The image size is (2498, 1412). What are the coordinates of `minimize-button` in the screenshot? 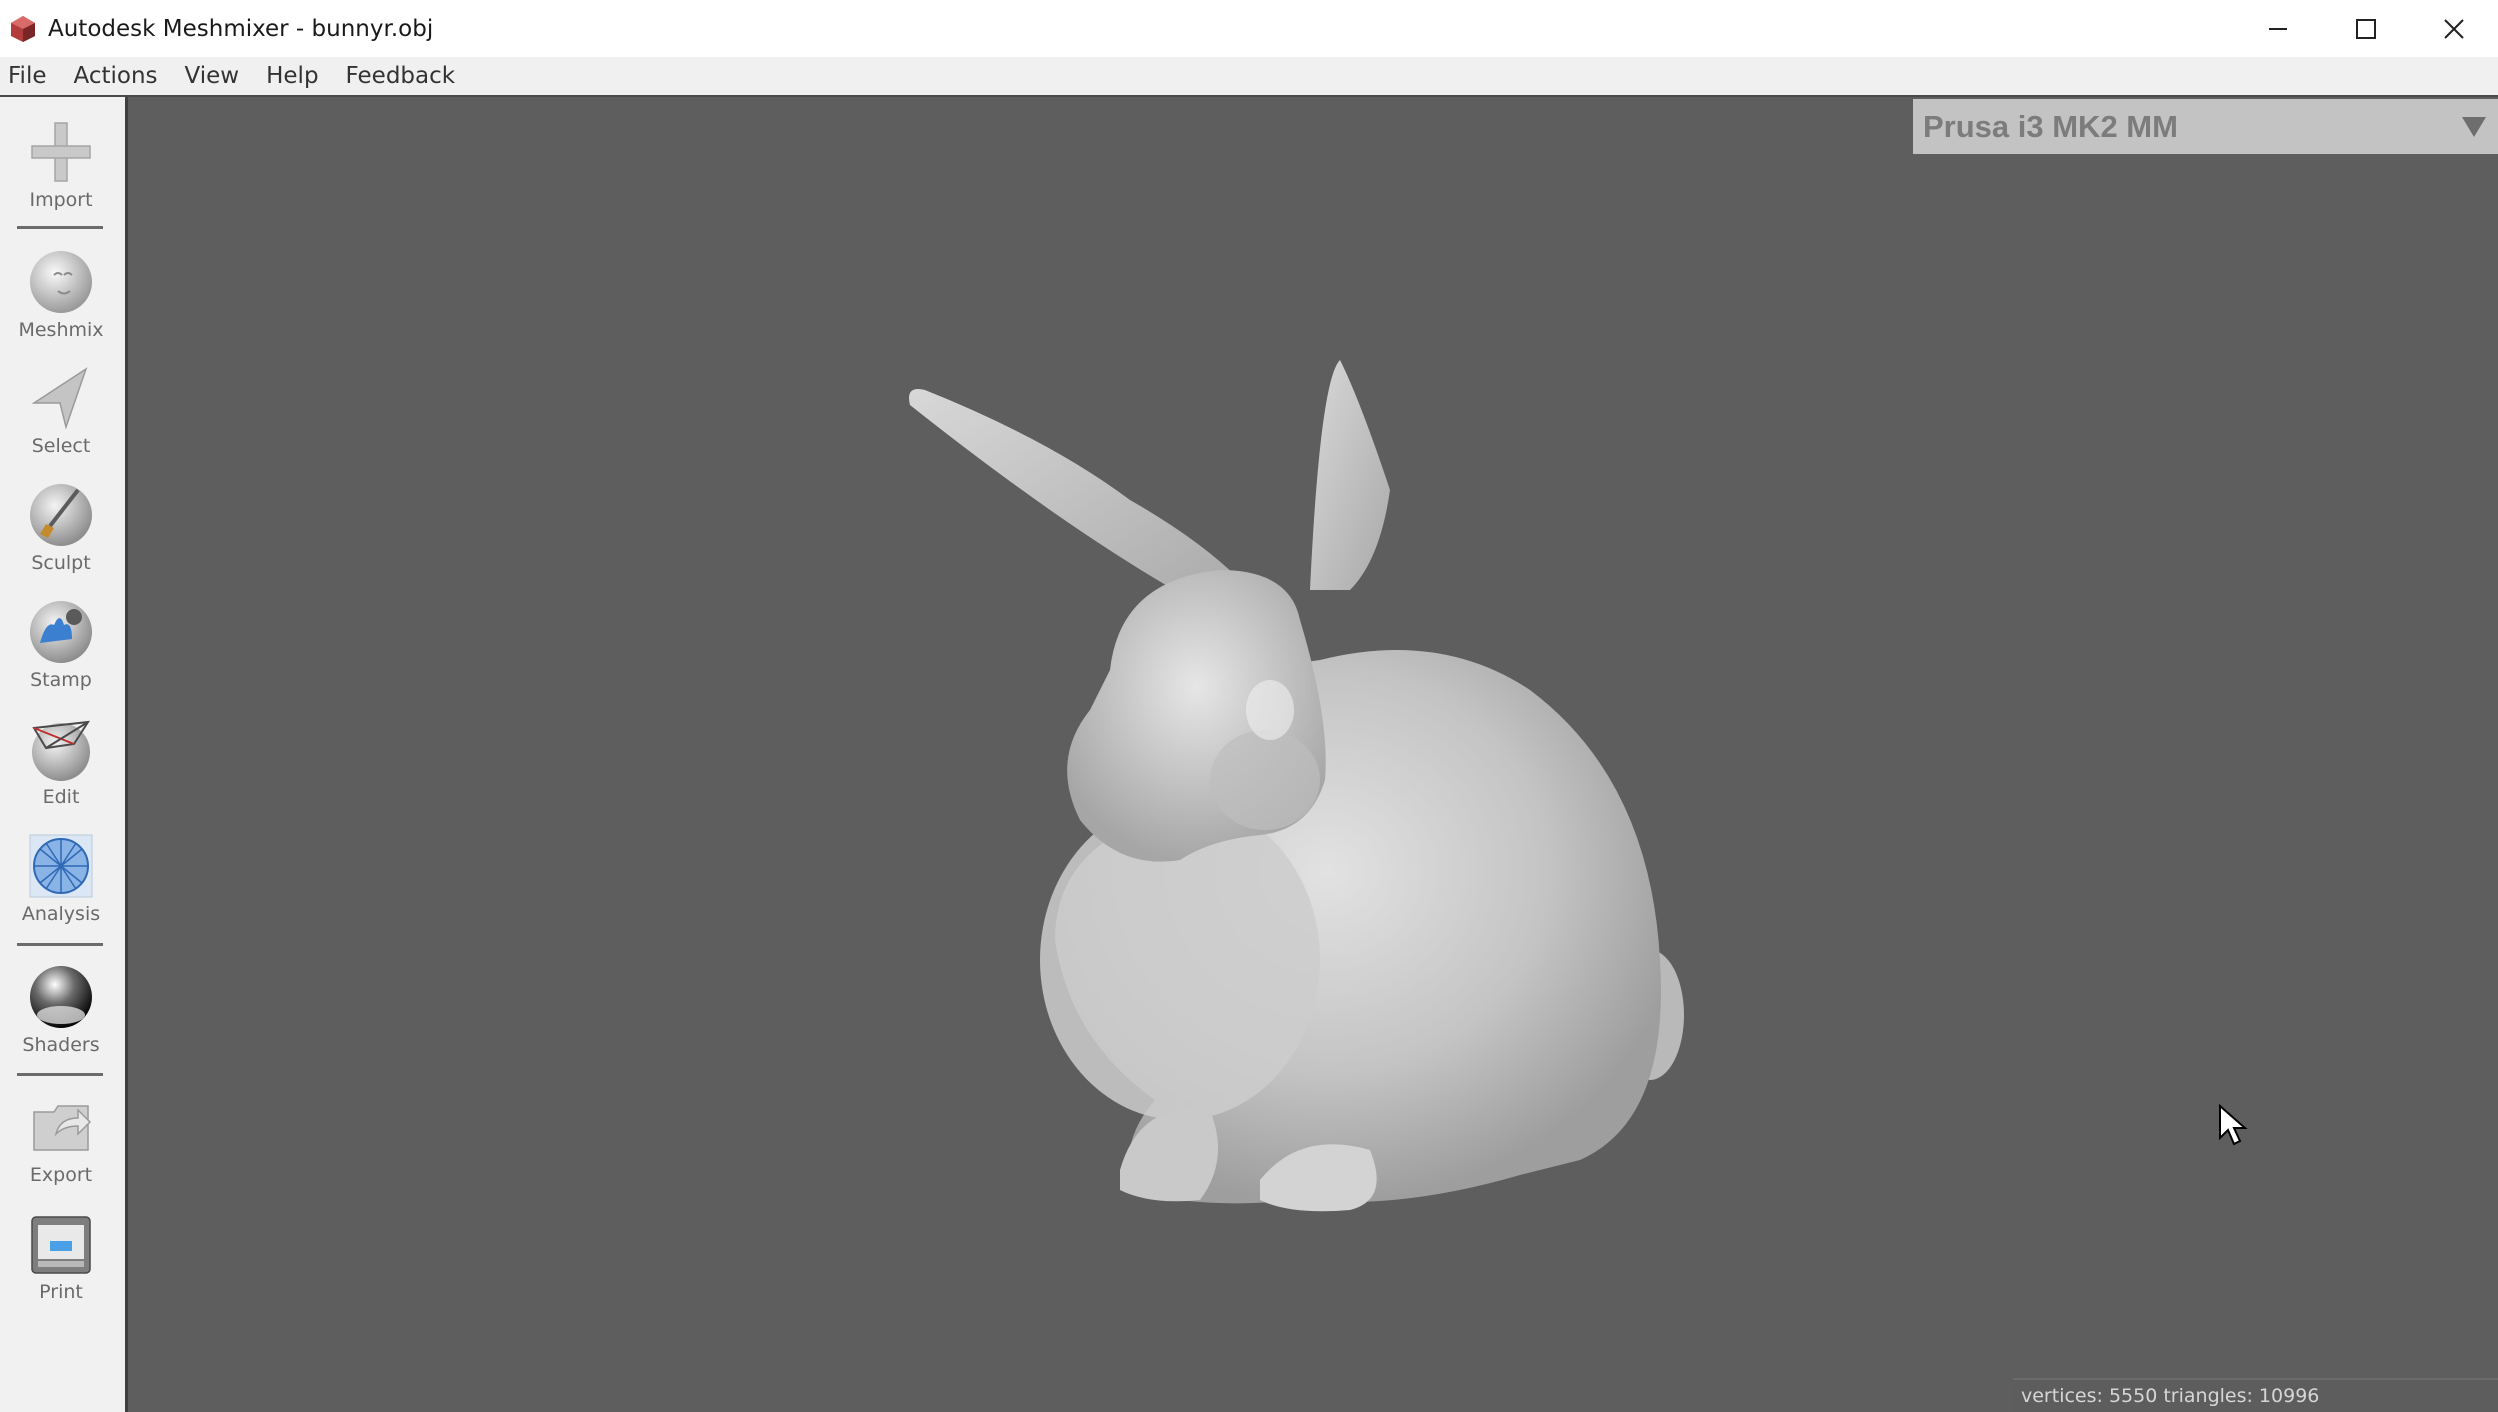 It's located at (2278, 28).